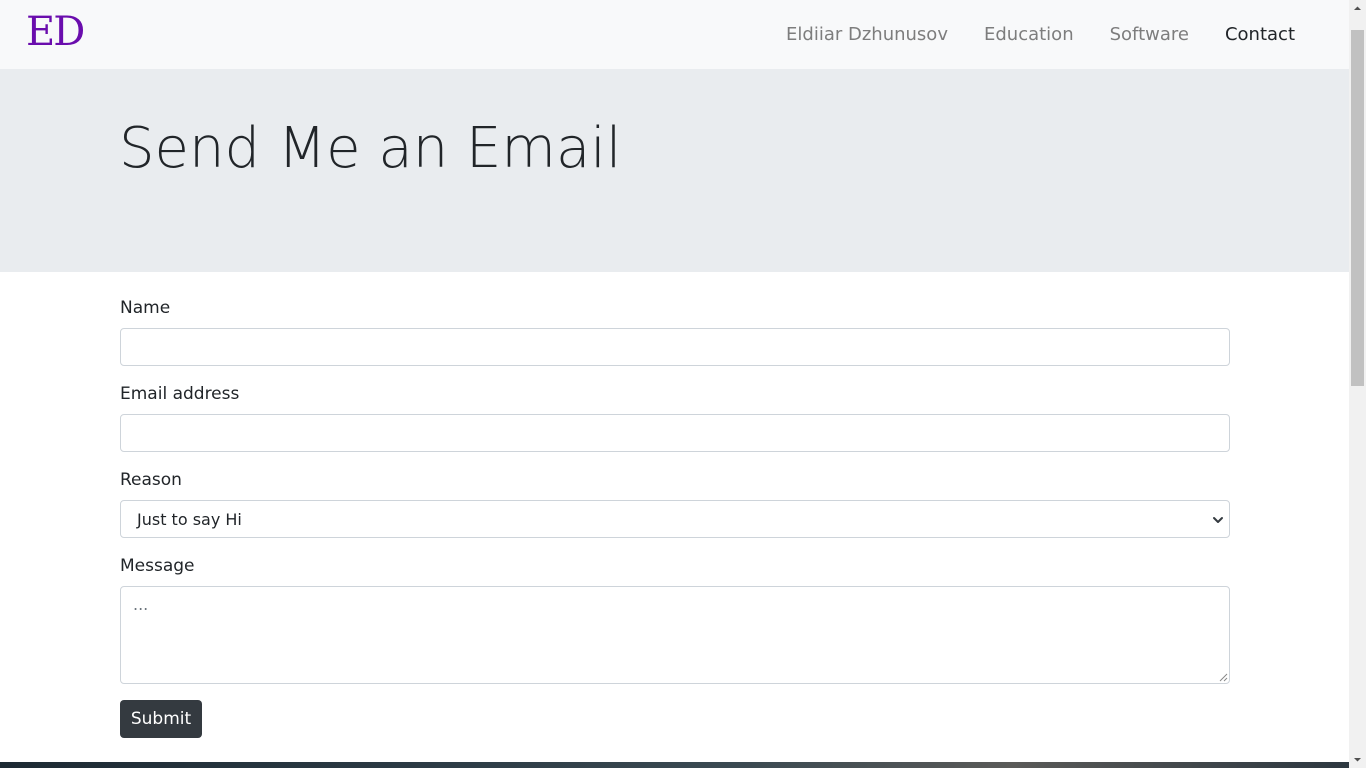 The image size is (1366, 768). What do you see at coordinates (180, 394) in the screenshot?
I see `email-label: Email address` at bounding box center [180, 394].